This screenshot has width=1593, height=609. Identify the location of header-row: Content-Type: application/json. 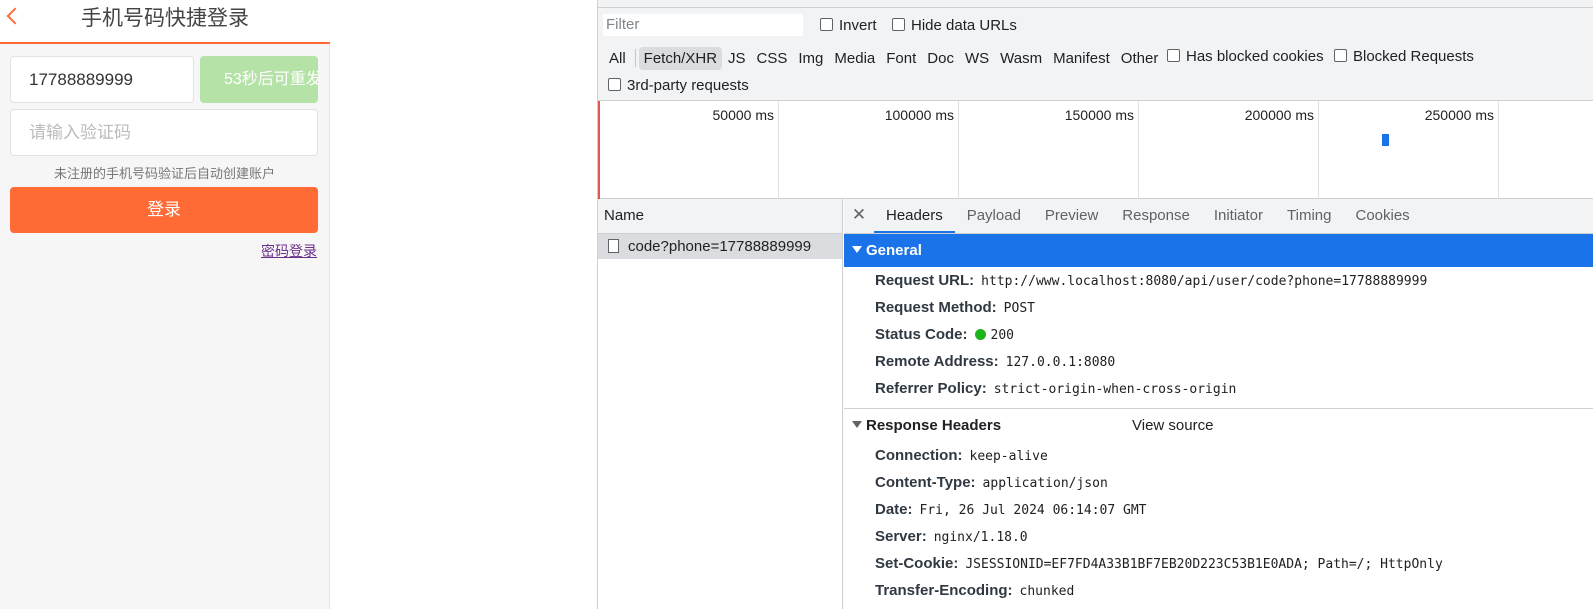
(1218, 482).